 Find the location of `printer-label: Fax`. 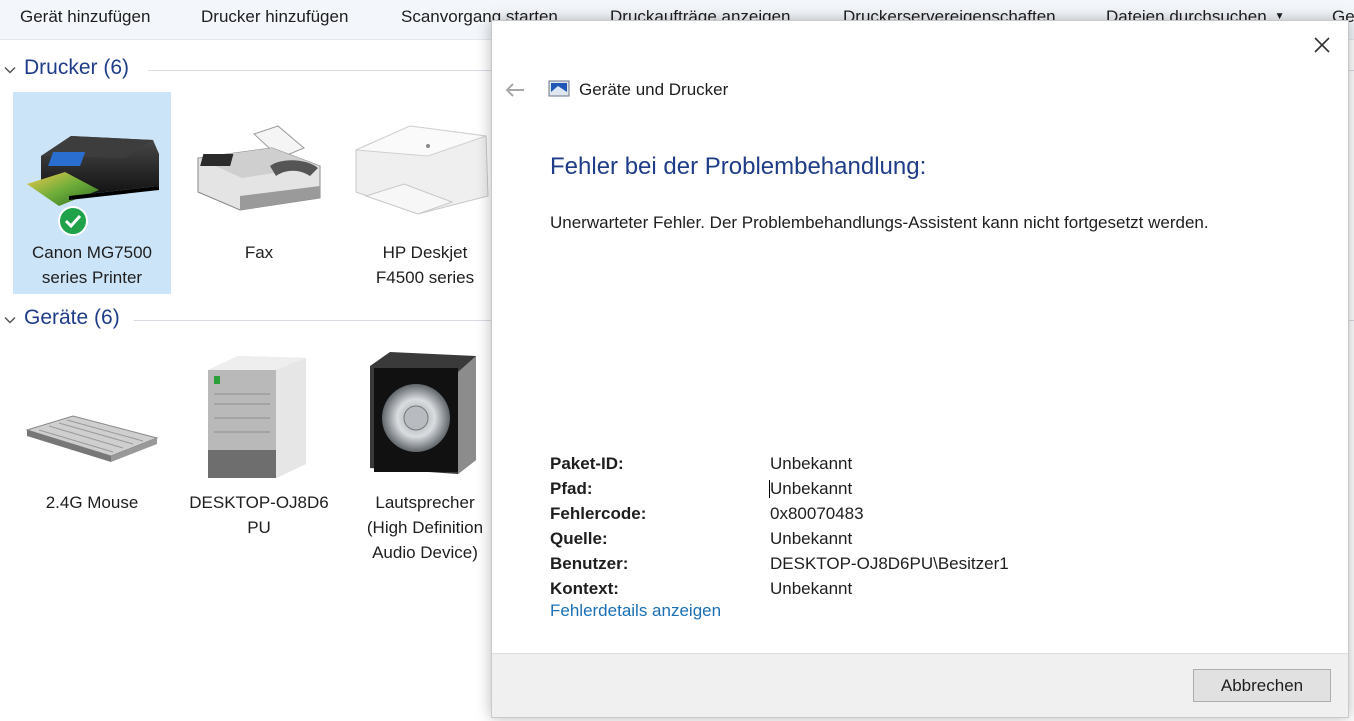

printer-label: Fax is located at coordinates (259, 252).